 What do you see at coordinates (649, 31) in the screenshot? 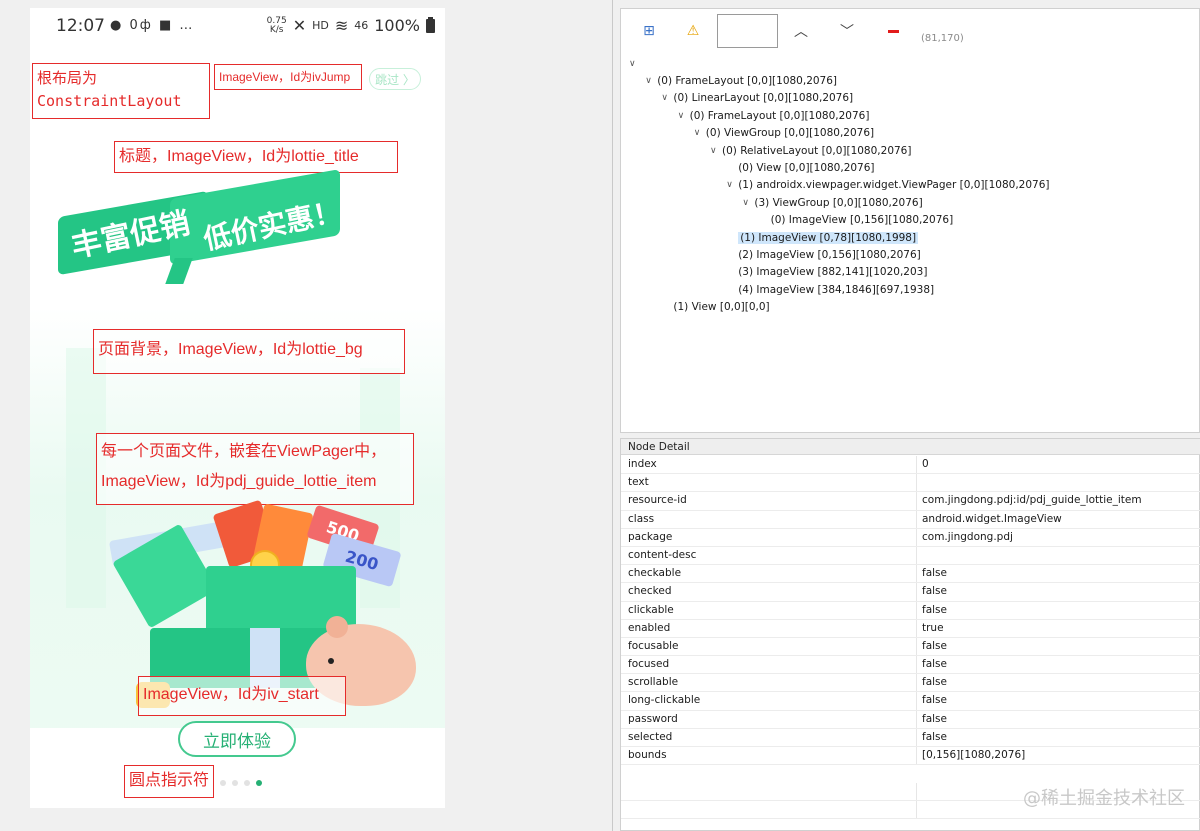
I see `screenshot-icon: ⊞` at bounding box center [649, 31].